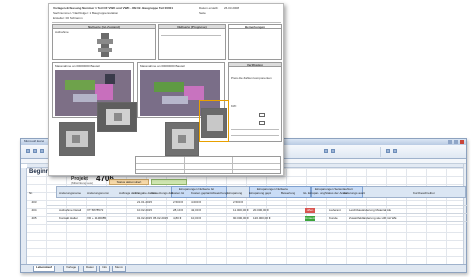  Describe the element at coordinates (241, 210) in the screenshot. I see `table-cell-v4: 11.000,00 €` at that location.